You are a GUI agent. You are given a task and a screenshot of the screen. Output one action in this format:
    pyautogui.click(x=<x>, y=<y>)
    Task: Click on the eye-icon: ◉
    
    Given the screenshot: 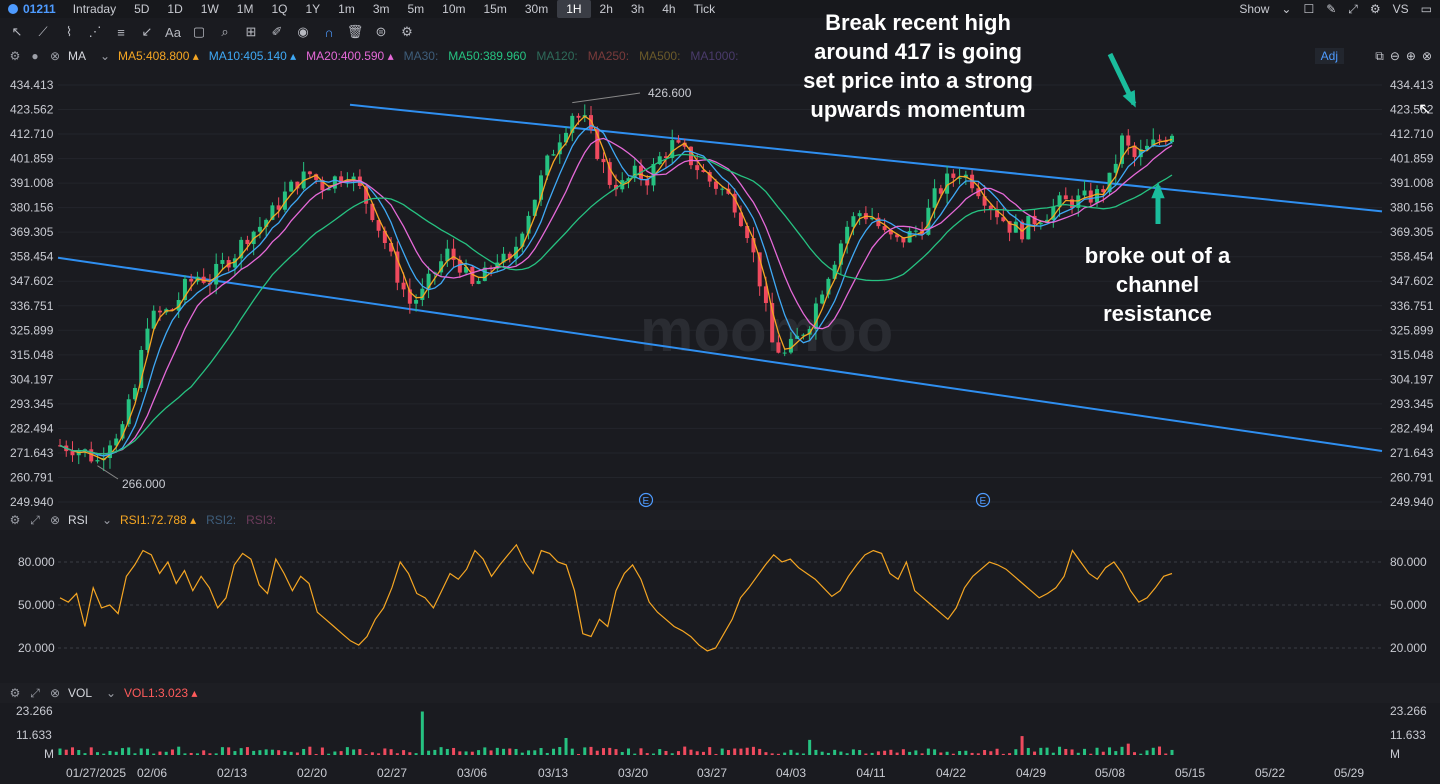 What is the action you would take?
    pyautogui.click(x=303, y=32)
    